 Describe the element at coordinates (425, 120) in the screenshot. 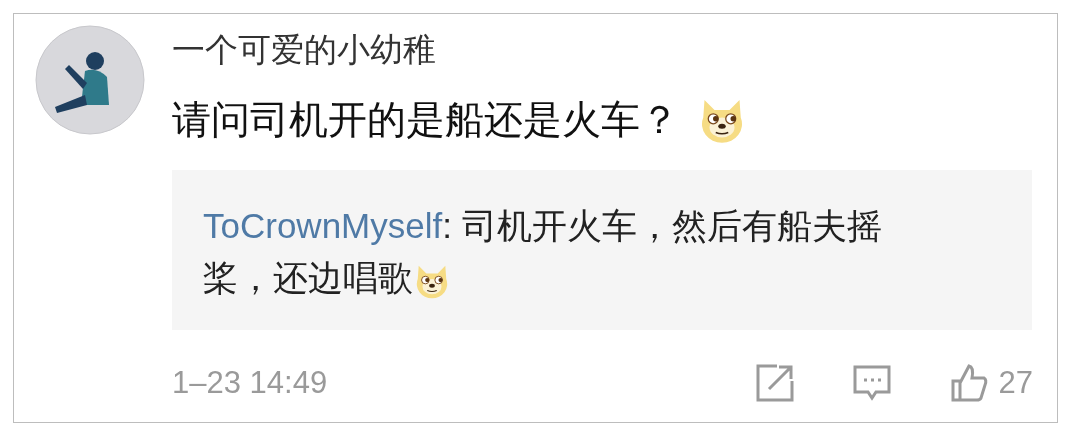

I see `comment-text: 请问司机开的是船还是火车？` at that location.